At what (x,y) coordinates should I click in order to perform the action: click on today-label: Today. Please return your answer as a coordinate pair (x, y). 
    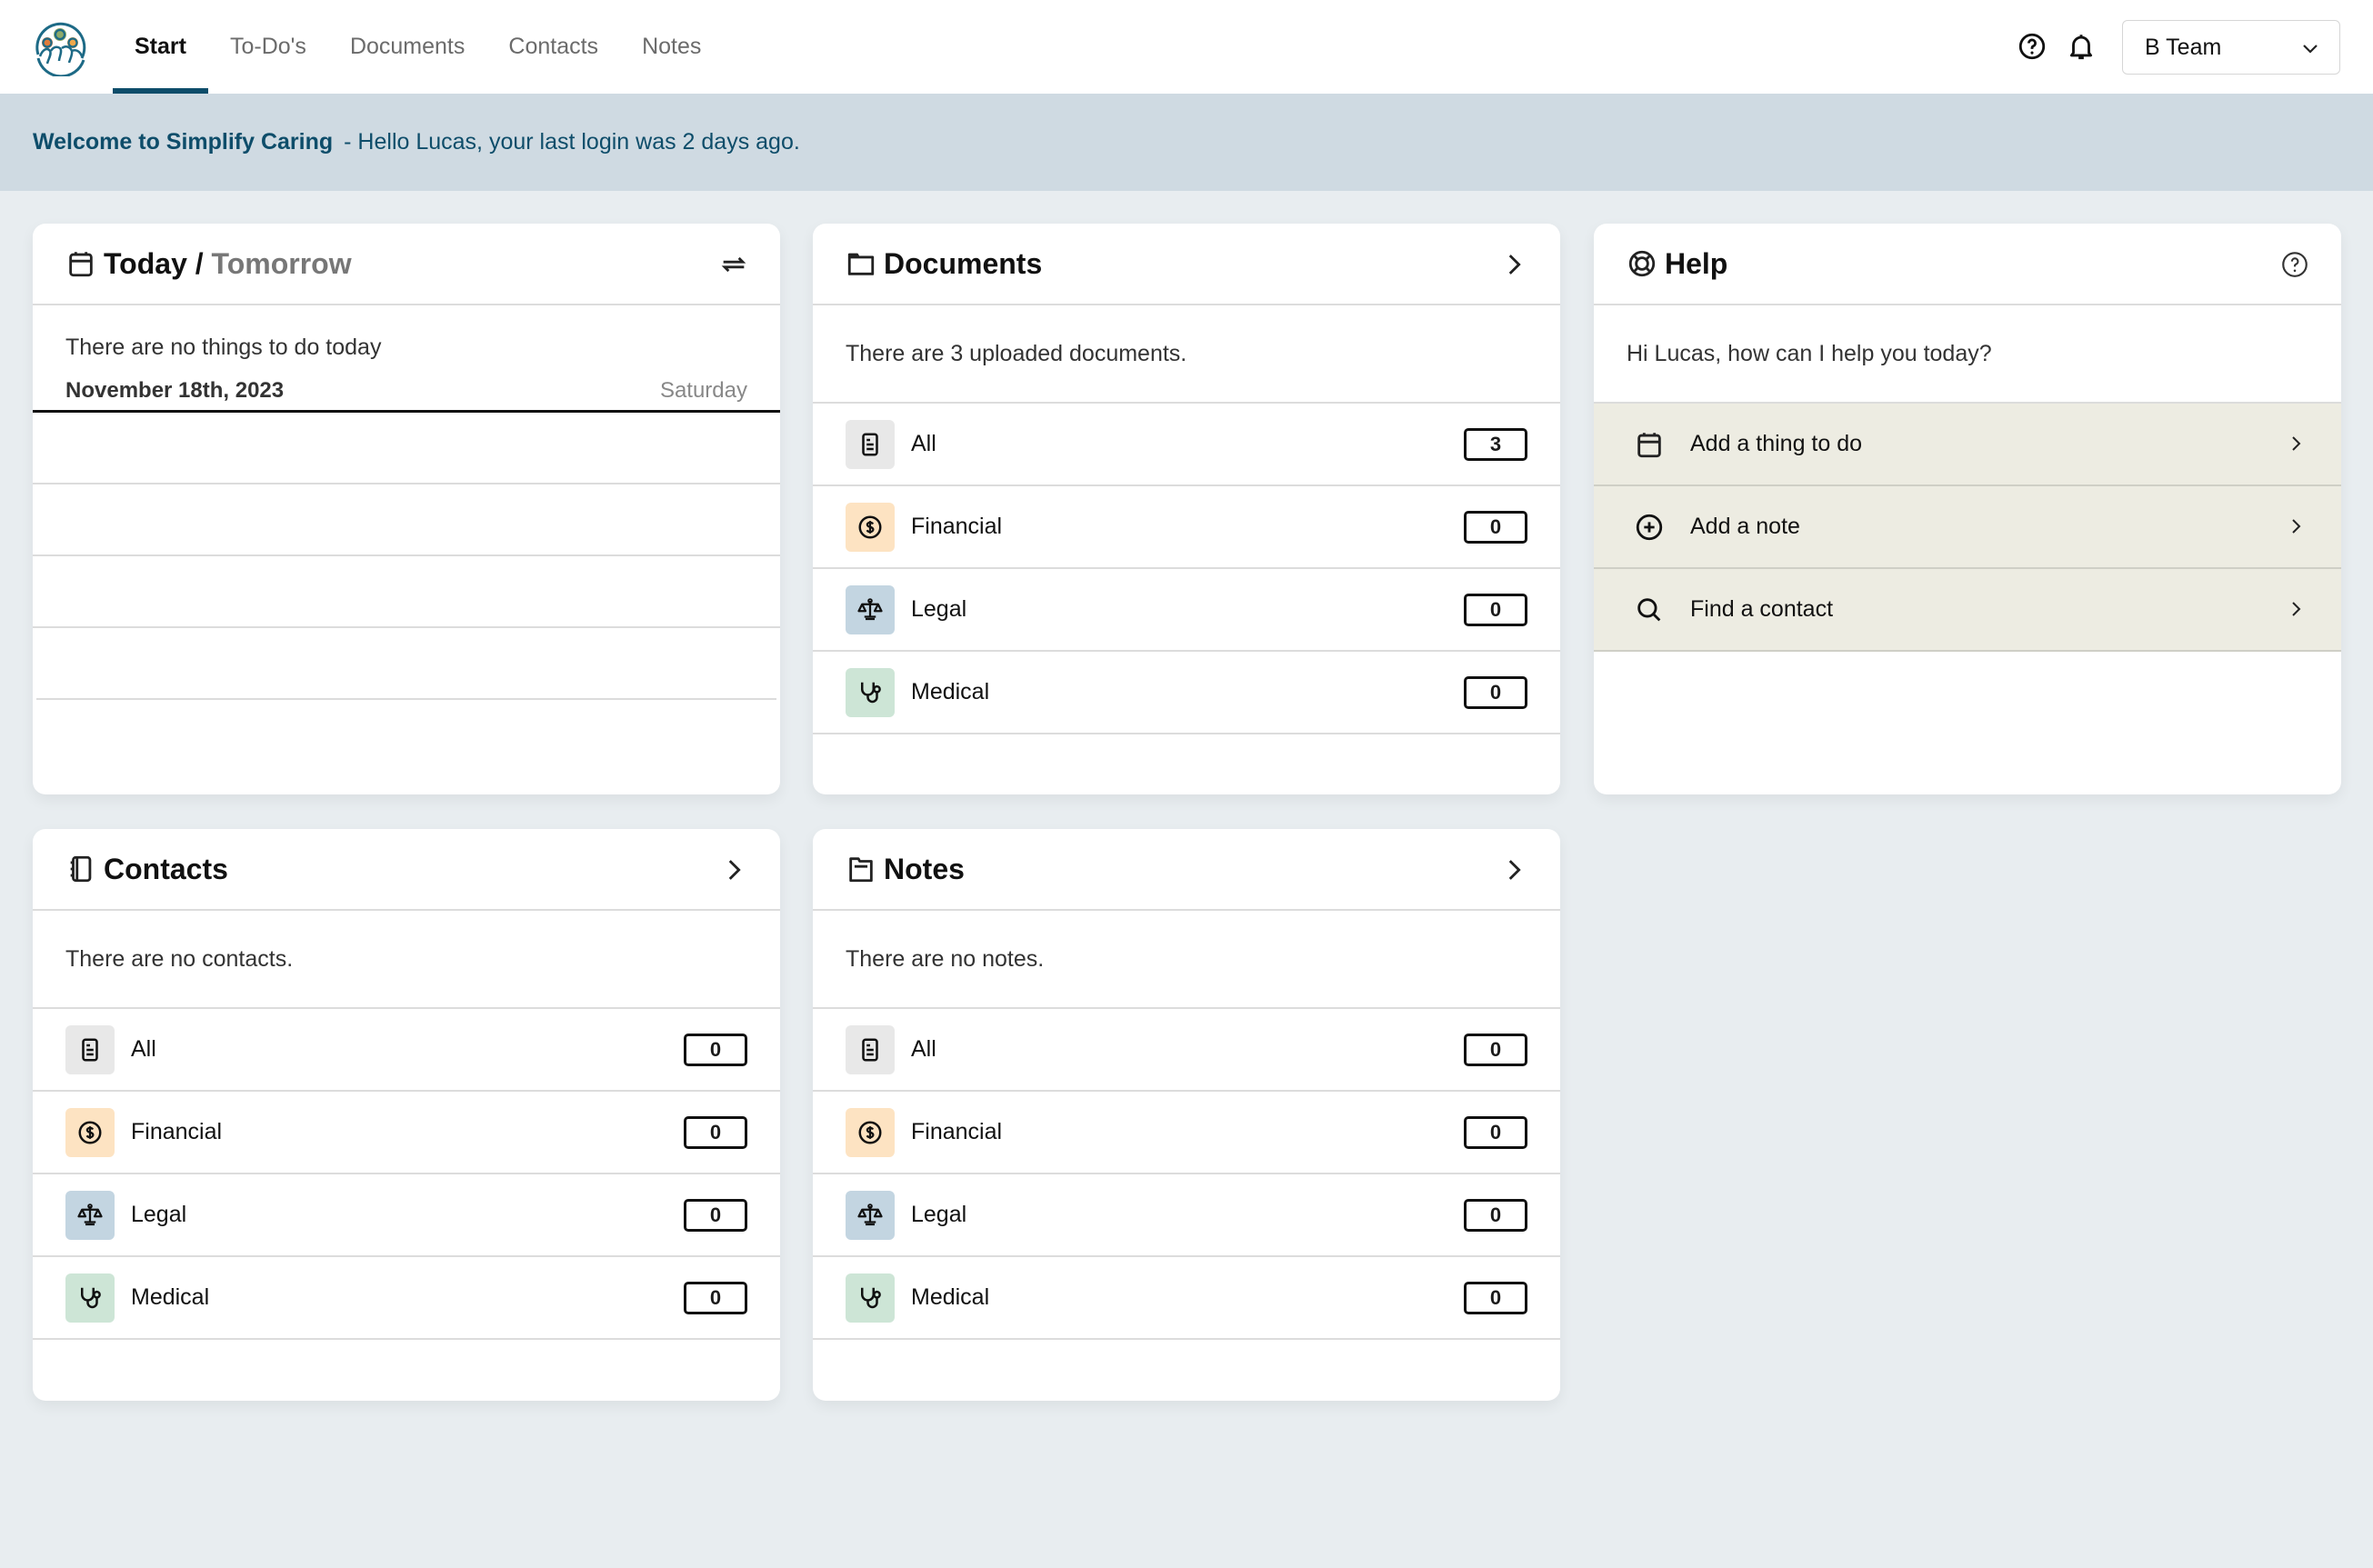
    Looking at the image, I should click on (145, 264).